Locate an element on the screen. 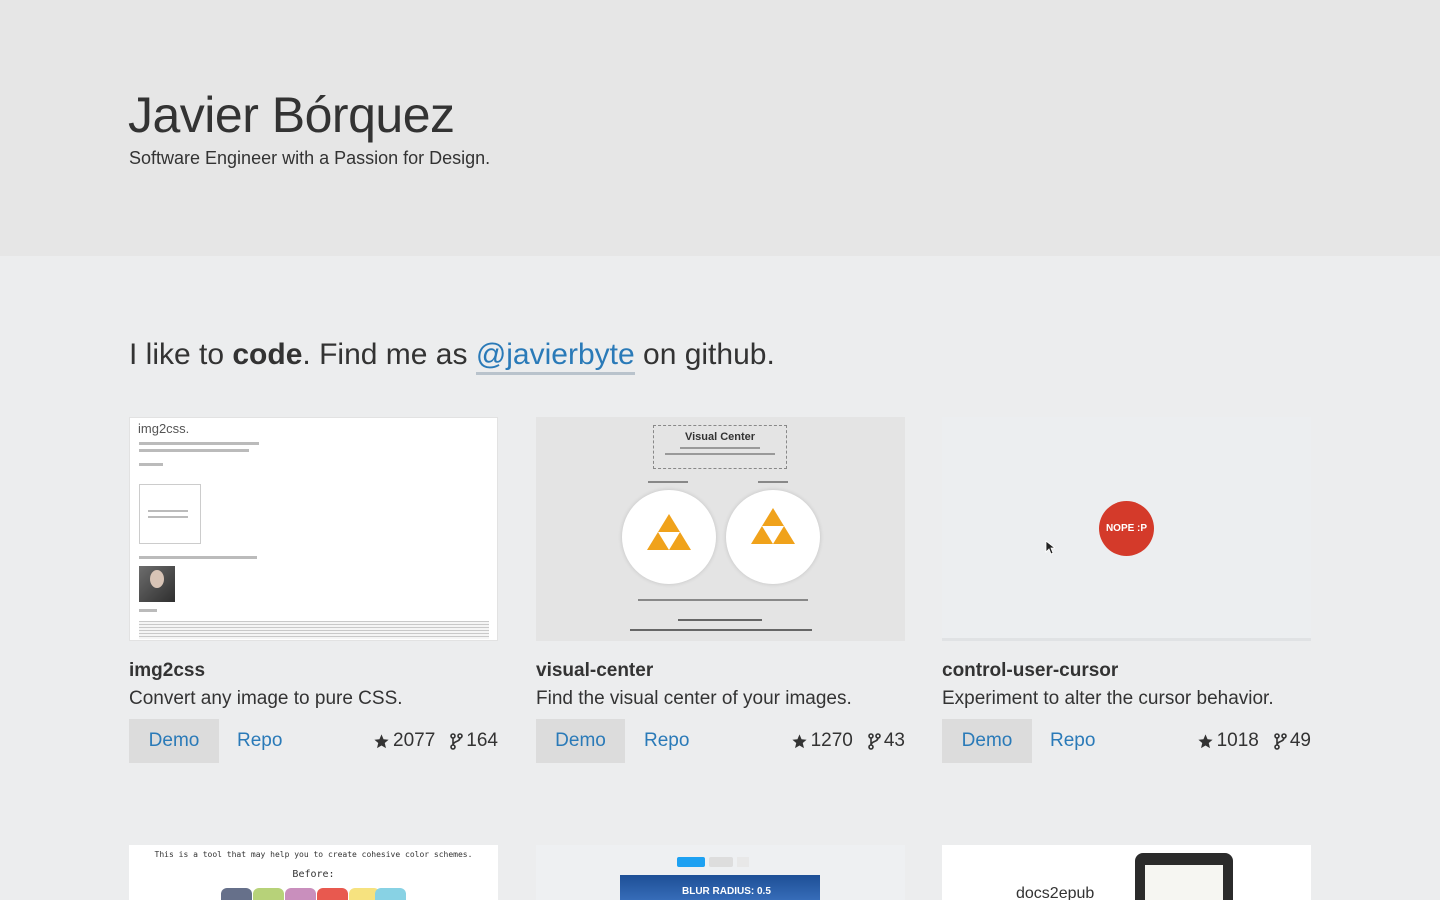  project-stats: 2077 164 is located at coordinates (435, 741).